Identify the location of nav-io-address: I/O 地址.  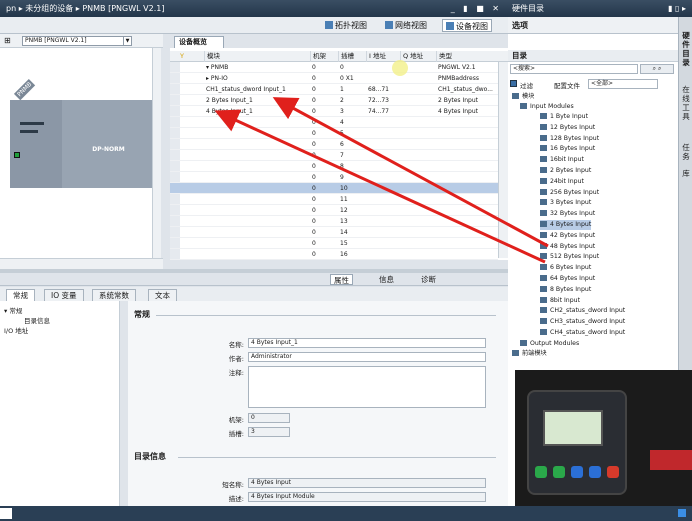
(16, 330).